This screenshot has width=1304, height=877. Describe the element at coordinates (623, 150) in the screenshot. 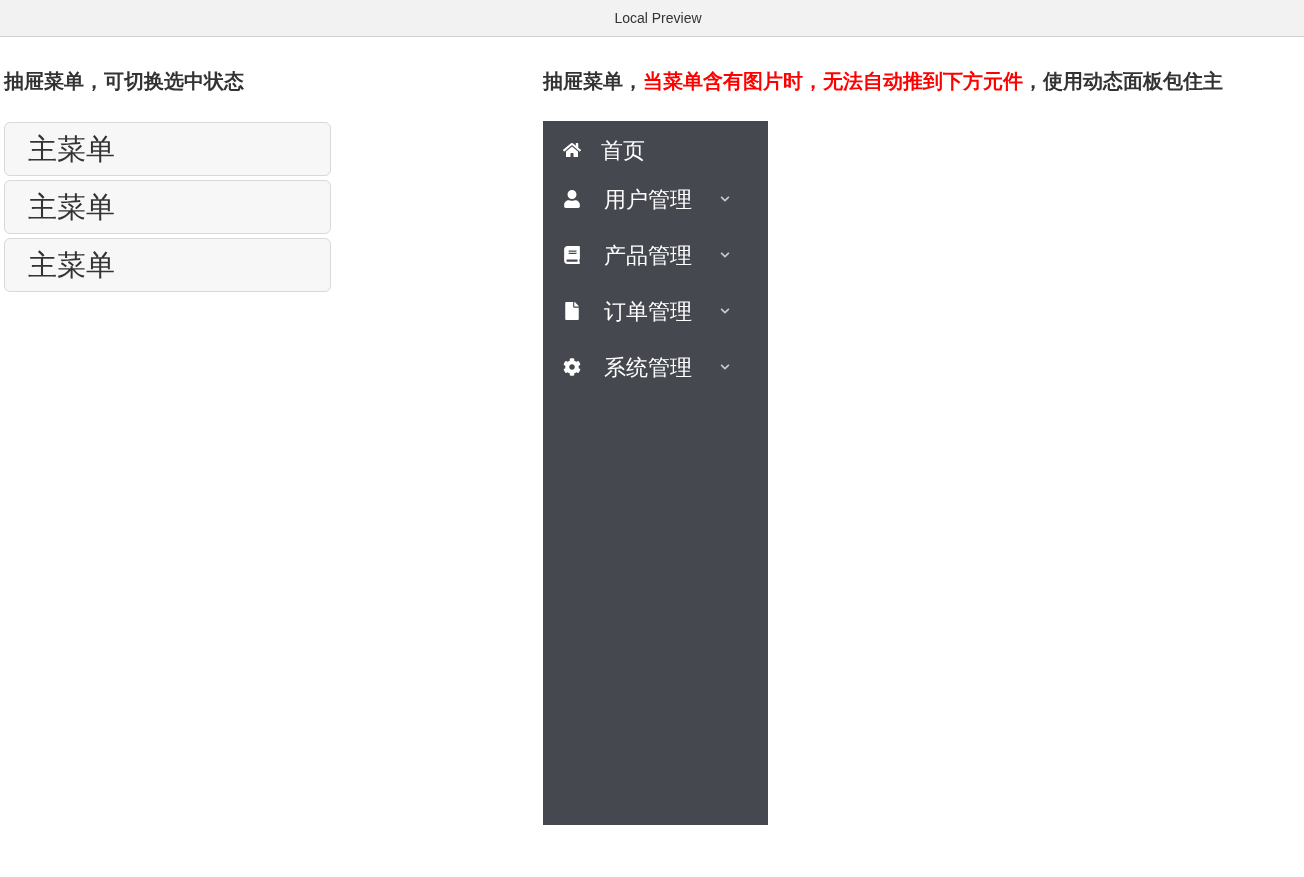

I see `menu-label: 首页` at that location.